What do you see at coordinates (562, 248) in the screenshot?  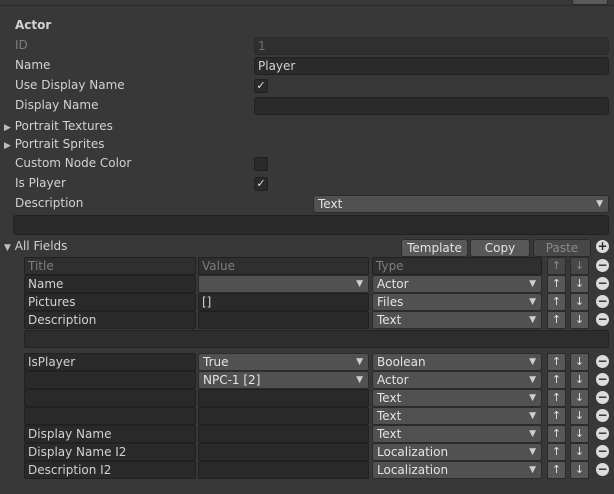 I see `paste-button: Paste` at bounding box center [562, 248].